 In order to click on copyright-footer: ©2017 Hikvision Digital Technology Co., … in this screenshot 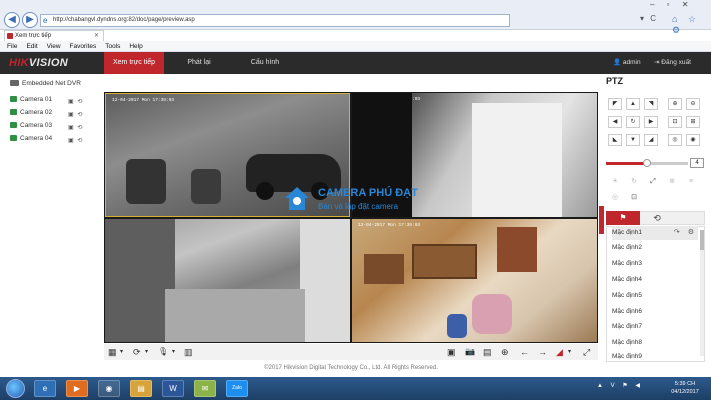, I will do `click(351, 368)`.